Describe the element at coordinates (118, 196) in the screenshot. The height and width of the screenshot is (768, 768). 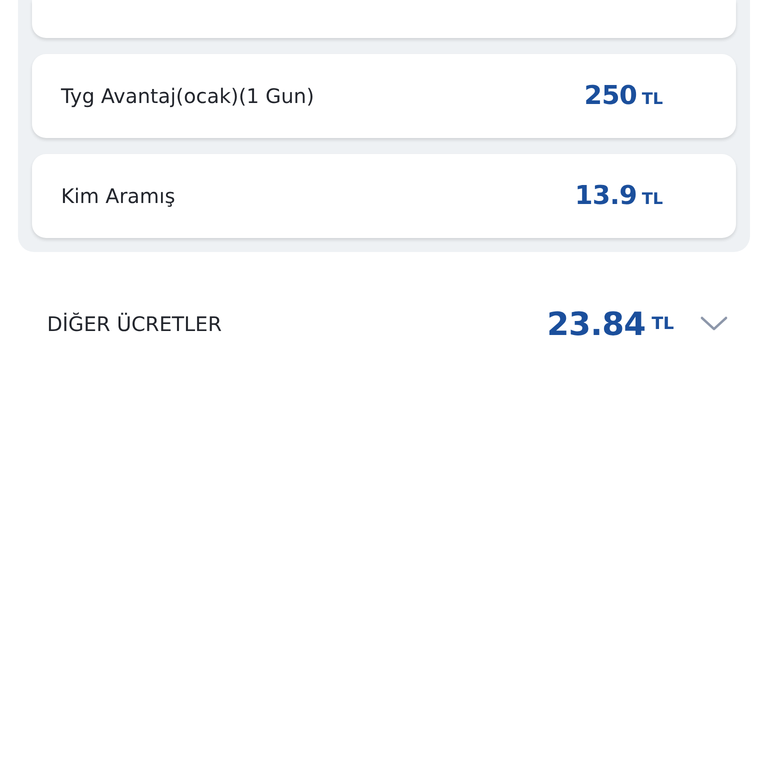
I see `item-name: Kim Aramış` at that location.